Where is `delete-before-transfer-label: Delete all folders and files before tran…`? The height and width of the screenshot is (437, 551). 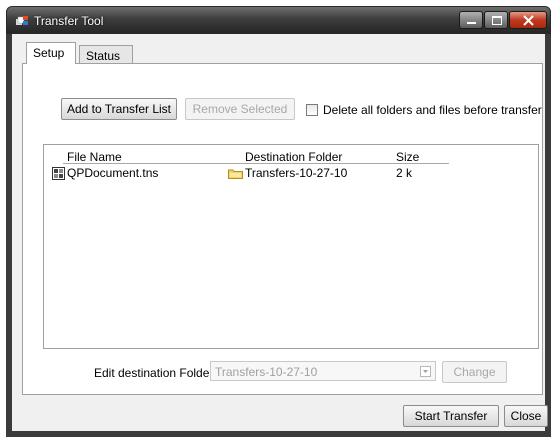 delete-before-transfer-label: Delete all folders and files before tran… is located at coordinates (432, 110).